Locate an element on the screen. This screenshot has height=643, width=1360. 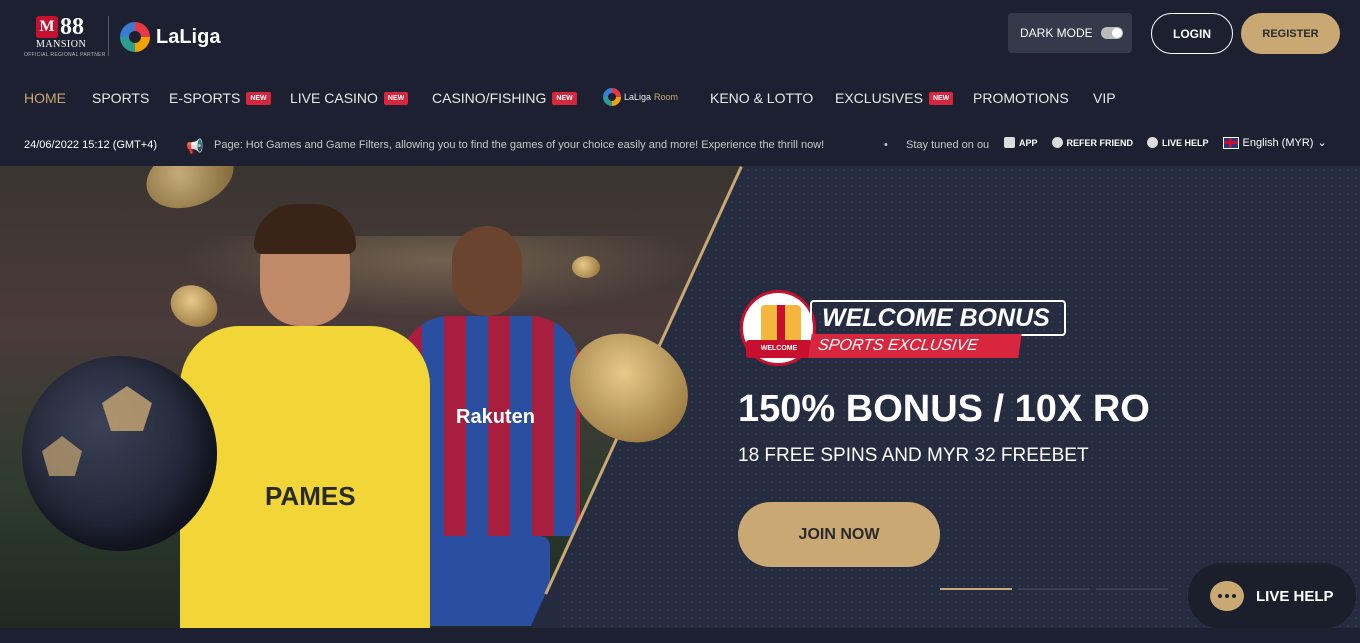
jersey-sponsor: PAMES is located at coordinates (310, 496).